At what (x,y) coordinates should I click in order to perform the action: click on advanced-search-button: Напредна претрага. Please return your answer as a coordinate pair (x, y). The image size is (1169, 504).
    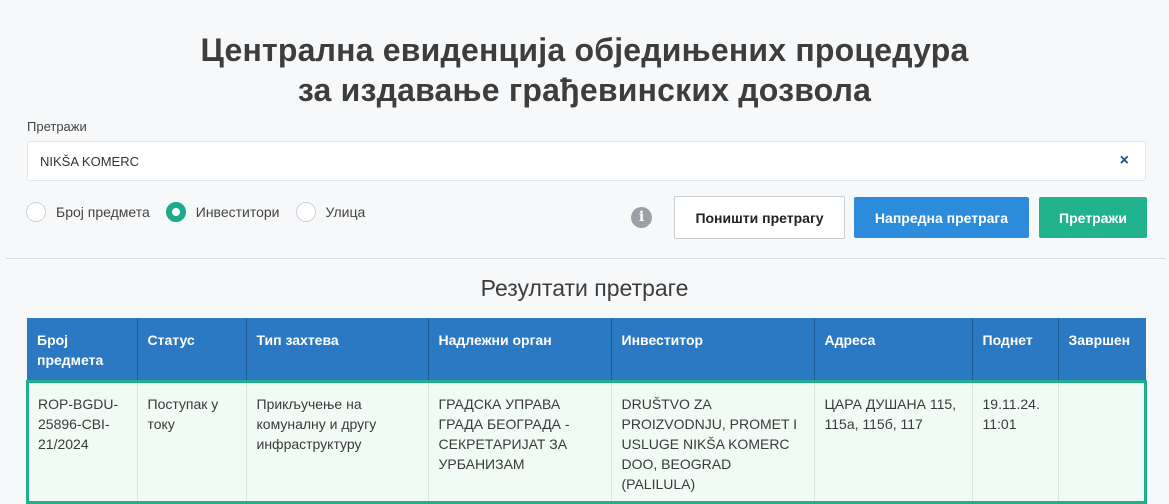
    Looking at the image, I should click on (941, 217).